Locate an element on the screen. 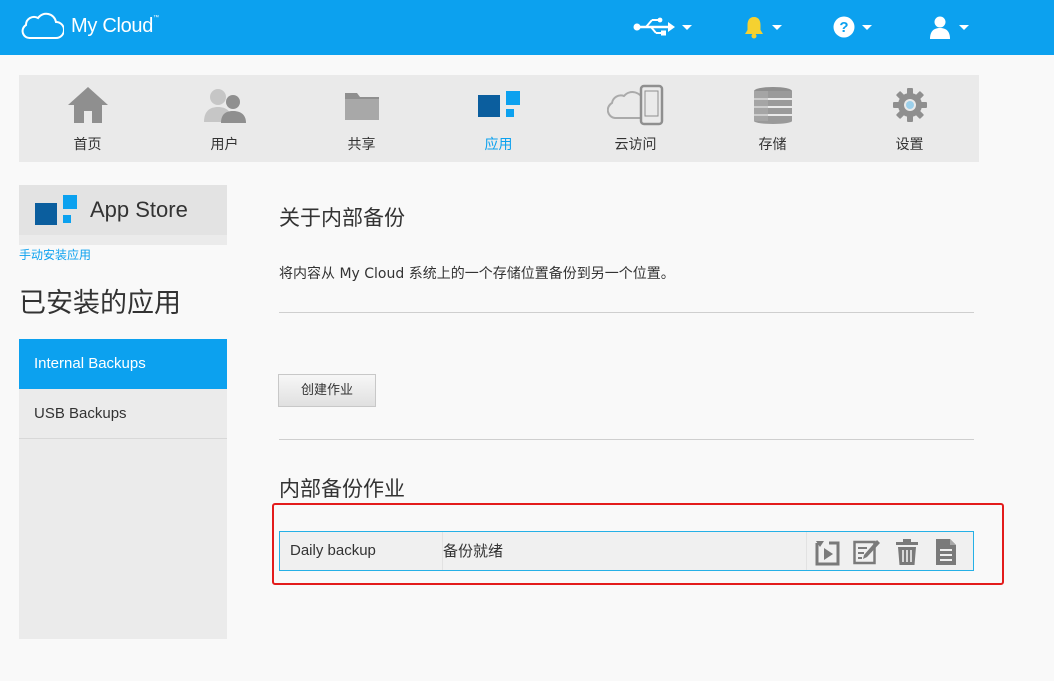 This screenshot has width=1054, height=681. app-store-button: App Store is located at coordinates (123, 210).